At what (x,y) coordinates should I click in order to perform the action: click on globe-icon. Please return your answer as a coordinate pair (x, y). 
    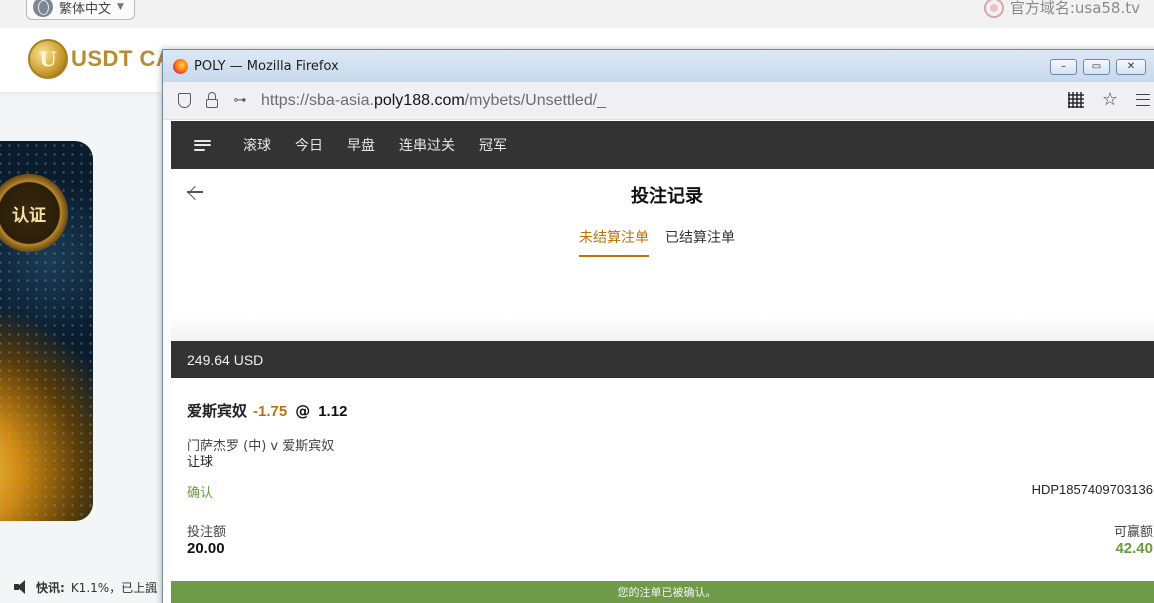
    Looking at the image, I should click on (43, 8).